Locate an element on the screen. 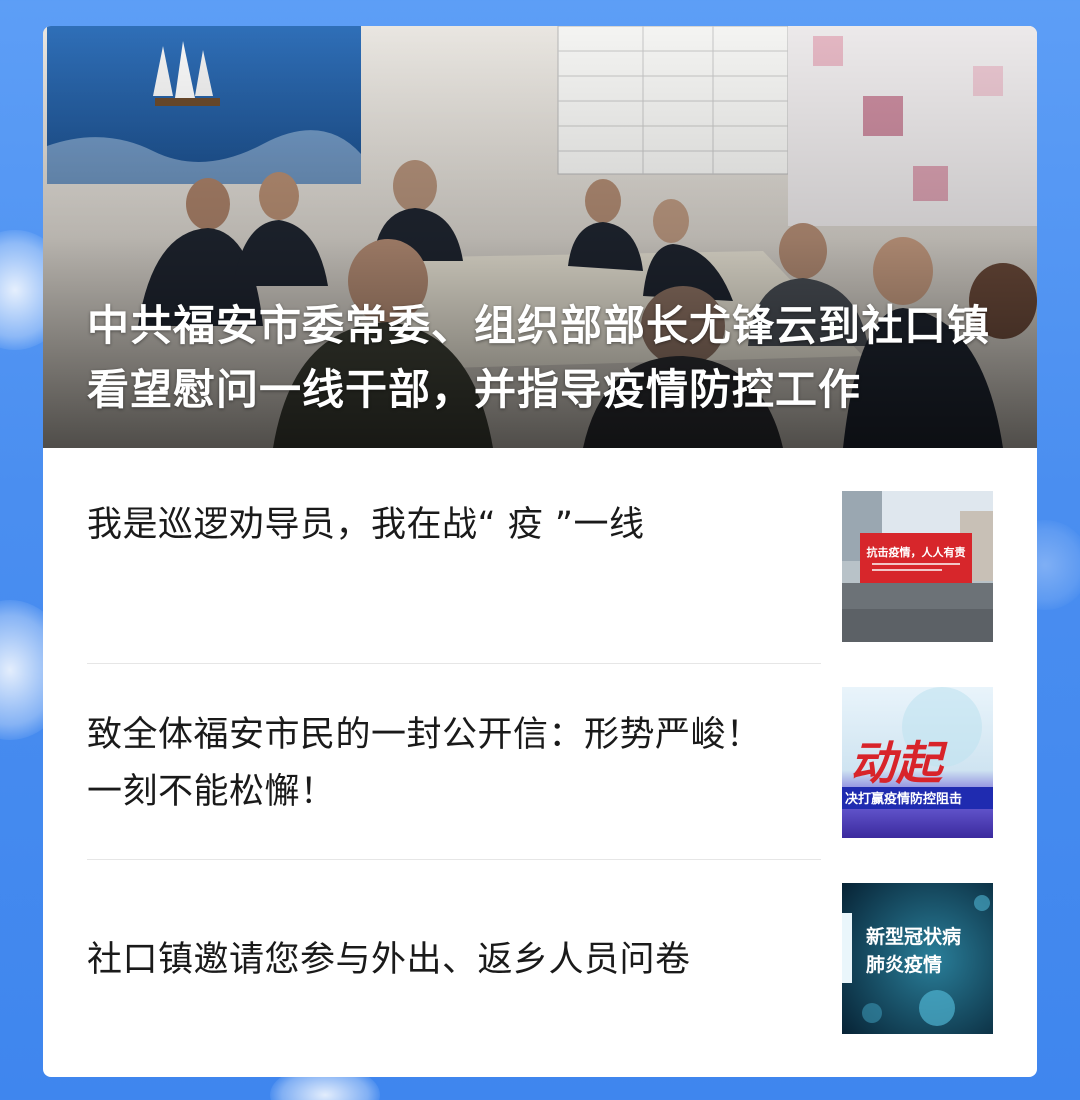  news-item-title: 致全体福安市民的一封公开信：形势严峻！一刻不能松懈！ is located at coordinates (424, 763).